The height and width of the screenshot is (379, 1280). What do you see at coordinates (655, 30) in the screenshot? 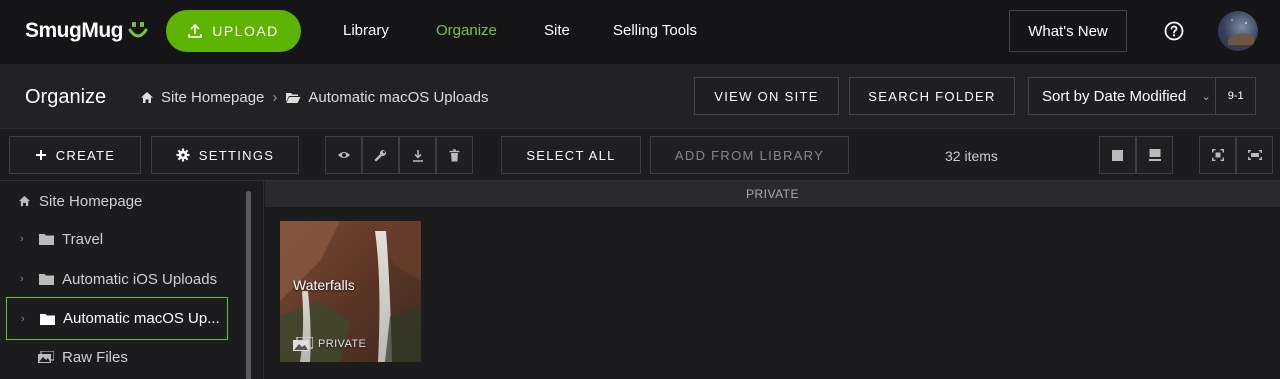
I see `nav-selling-tools: Selling Tools` at bounding box center [655, 30].